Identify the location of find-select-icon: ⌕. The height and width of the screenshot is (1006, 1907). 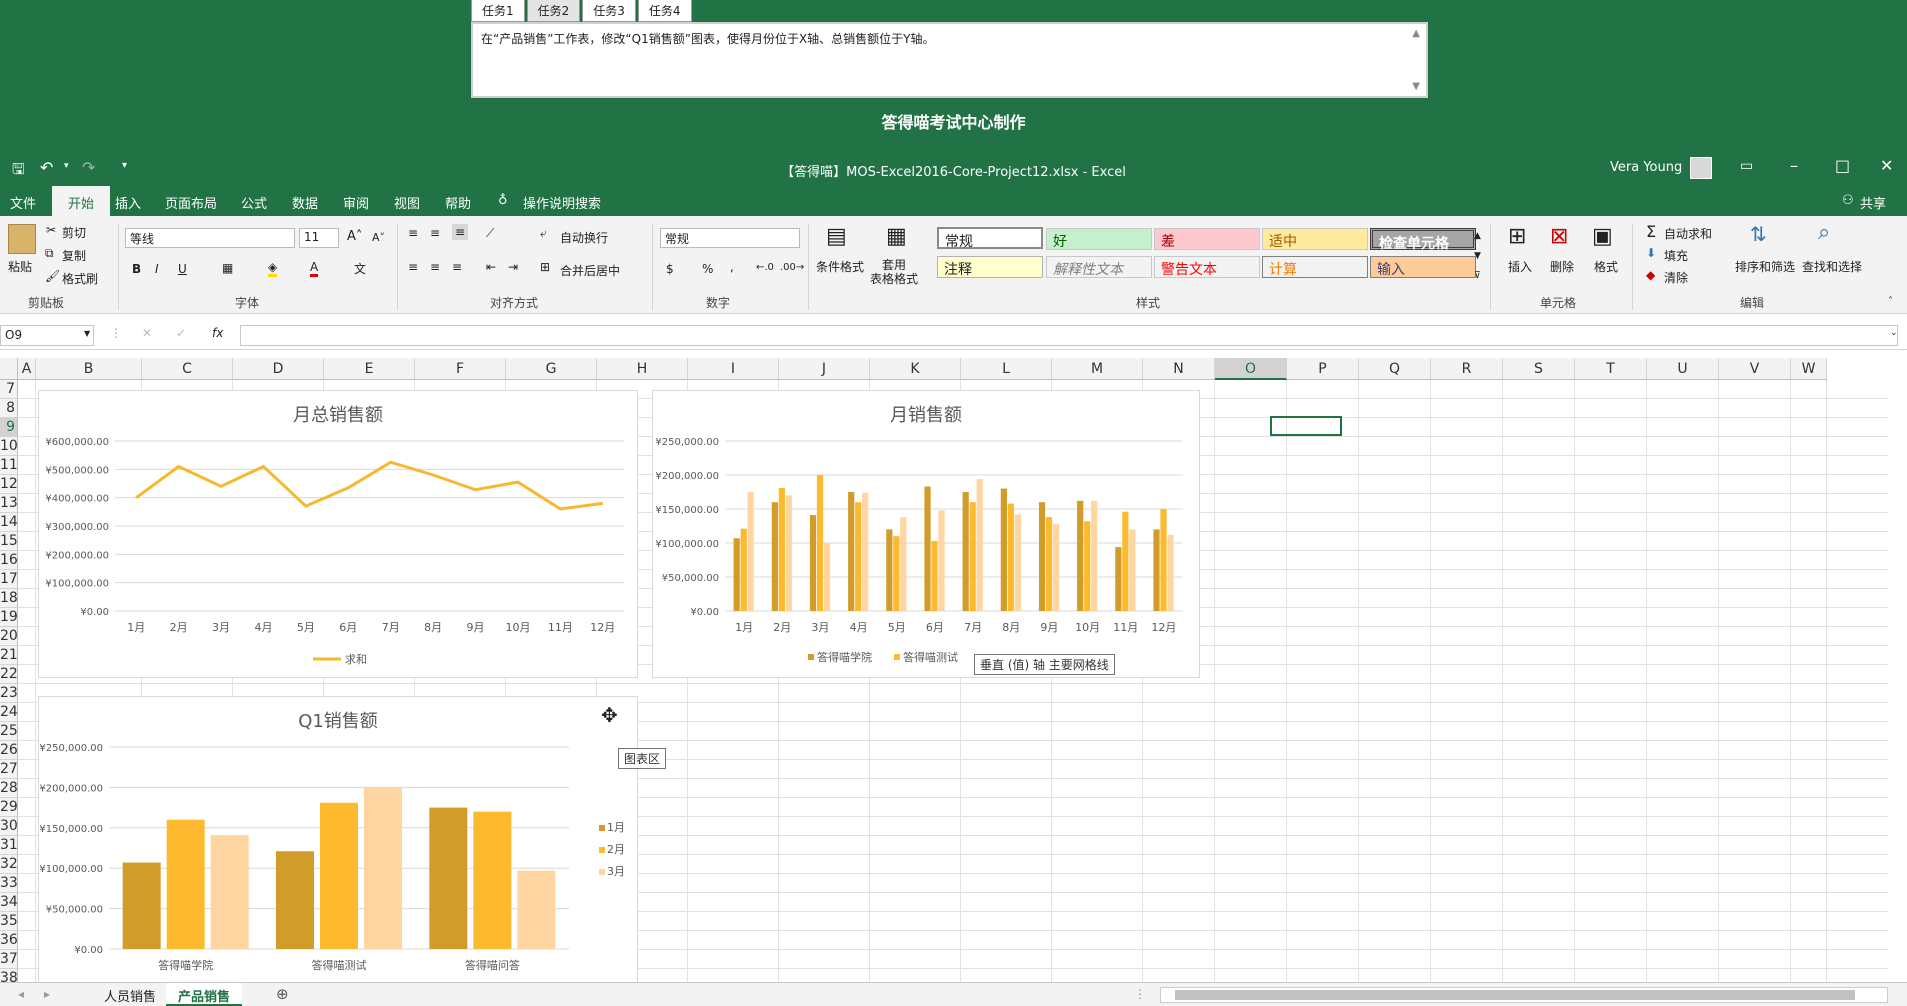
(1824, 232).